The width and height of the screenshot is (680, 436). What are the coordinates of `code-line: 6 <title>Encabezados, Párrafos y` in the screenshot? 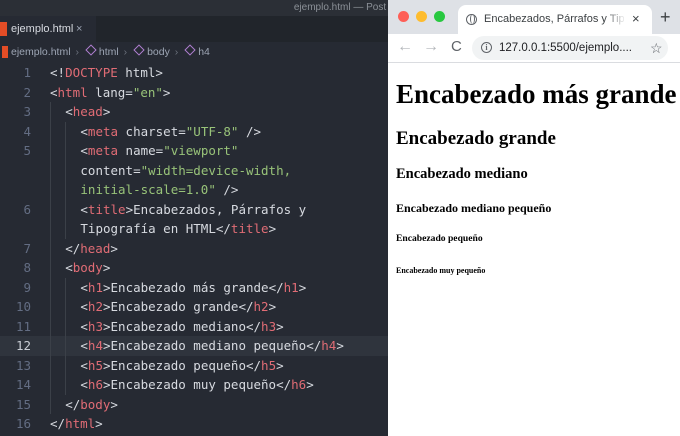 It's located at (194, 209).